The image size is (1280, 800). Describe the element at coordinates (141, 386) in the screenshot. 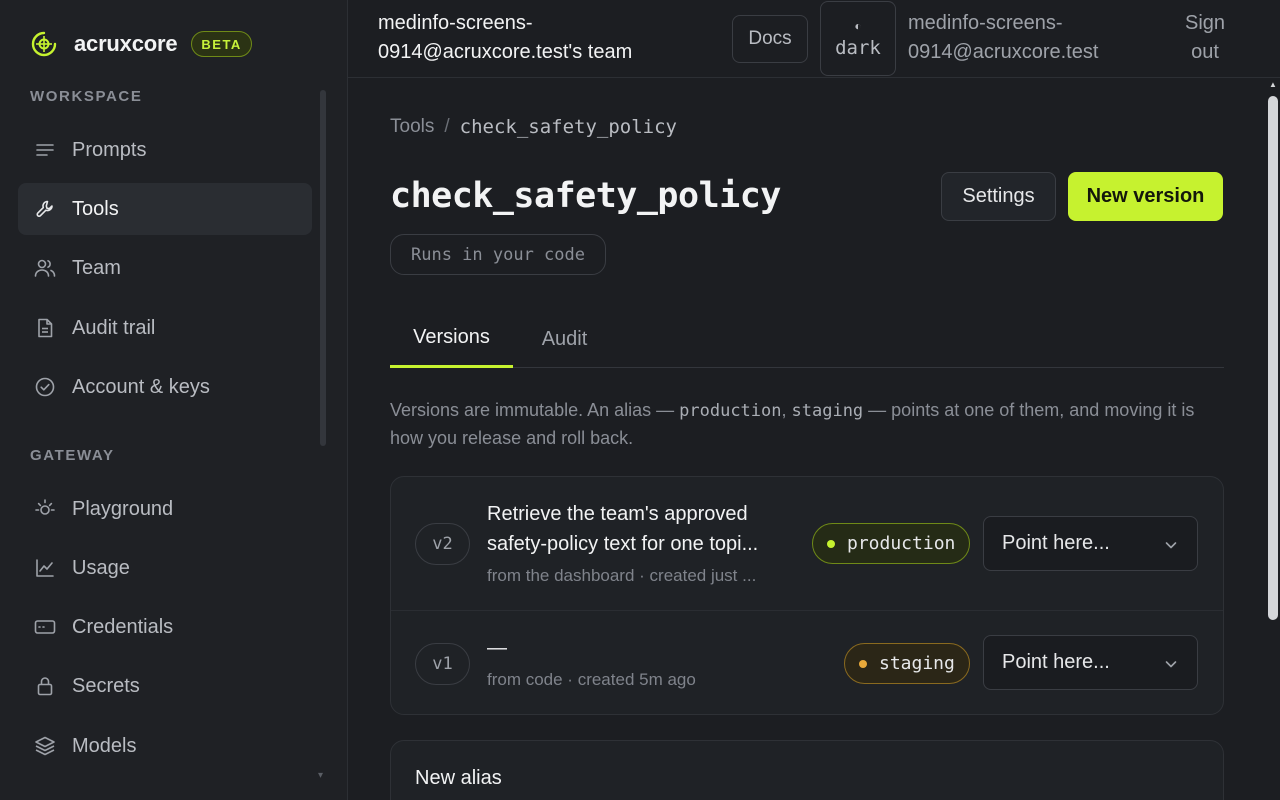

I see `sidebar-item-label: Account & keys` at that location.